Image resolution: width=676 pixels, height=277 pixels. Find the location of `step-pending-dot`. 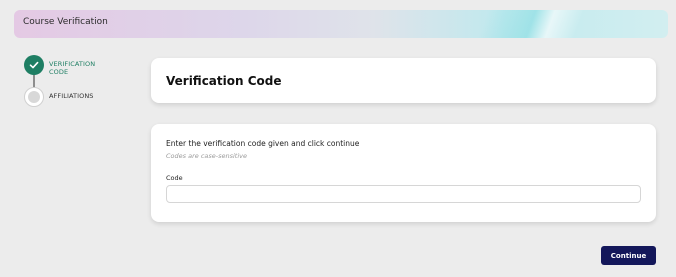

step-pending-dot is located at coordinates (34, 97).